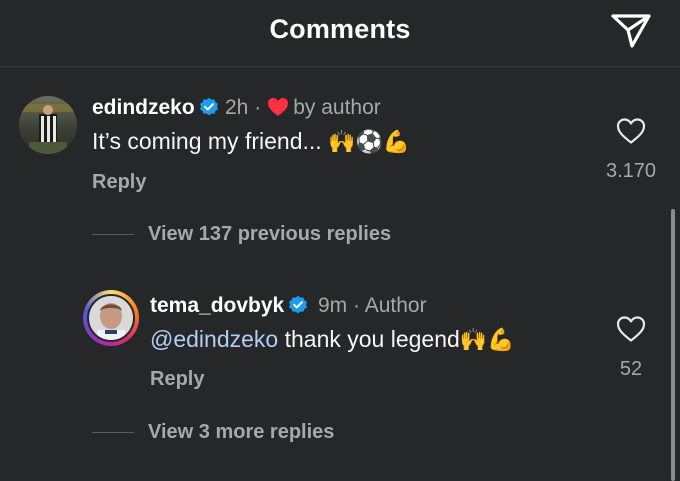 The width and height of the screenshot is (680, 481). Describe the element at coordinates (217, 305) in the screenshot. I see `username-text: tema_dovbyk` at that location.